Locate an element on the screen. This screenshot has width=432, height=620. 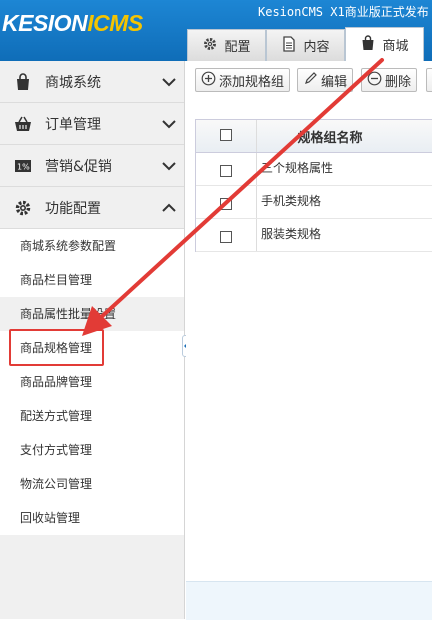
chevron-up-icon is located at coordinates (169, 208).